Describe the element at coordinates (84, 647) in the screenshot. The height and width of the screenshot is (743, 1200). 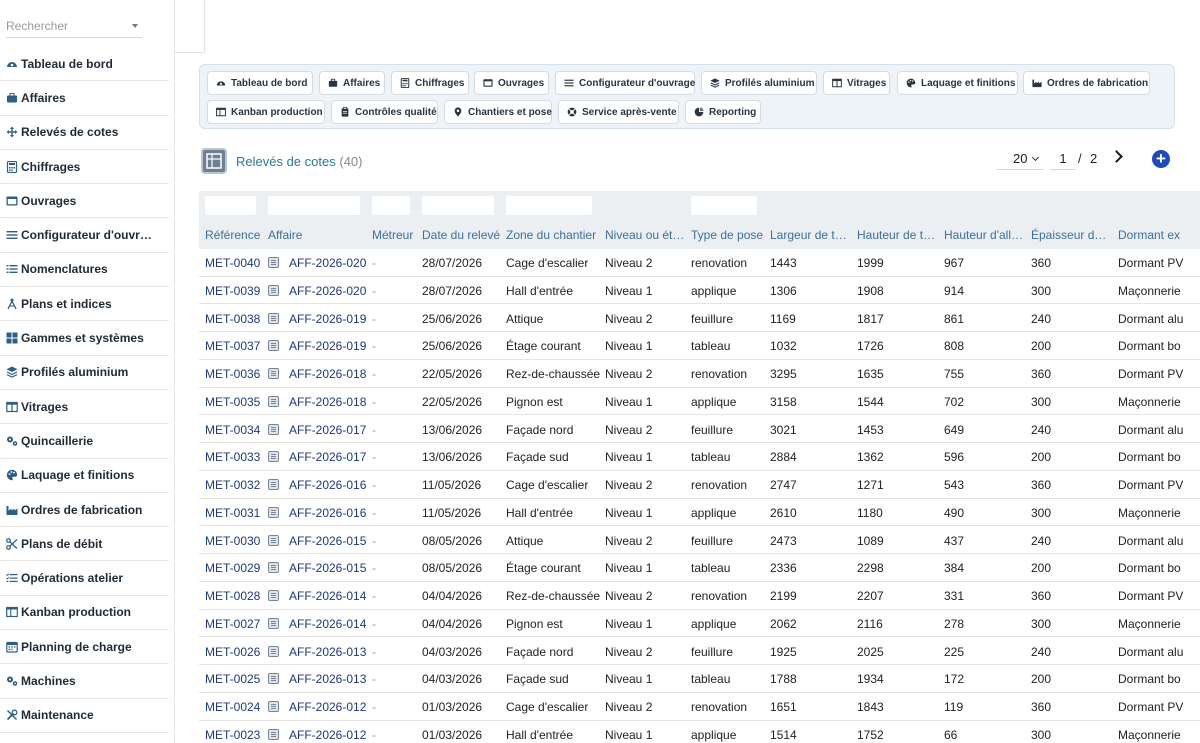
I see `sidebar-item: Planning de charge` at that location.